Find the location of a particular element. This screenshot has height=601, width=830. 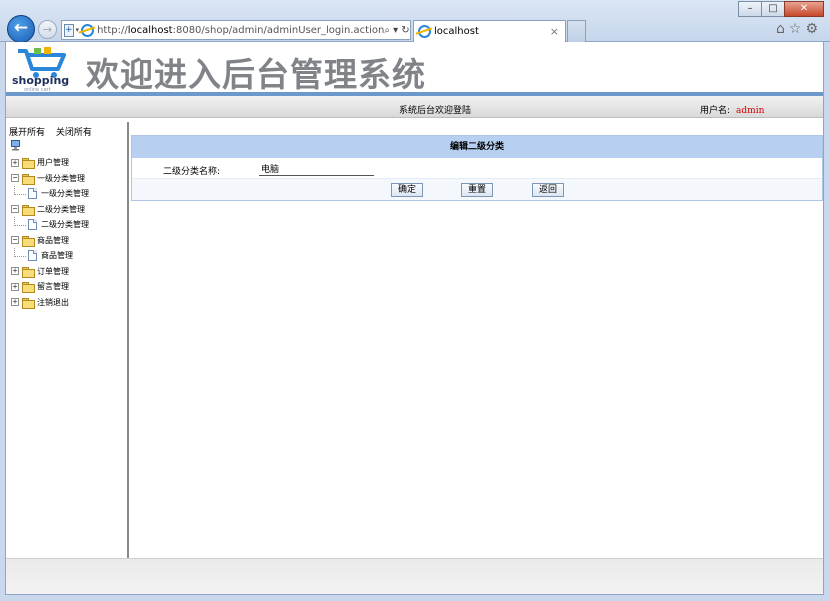

reset-button: 重置 is located at coordinates (477, 190).